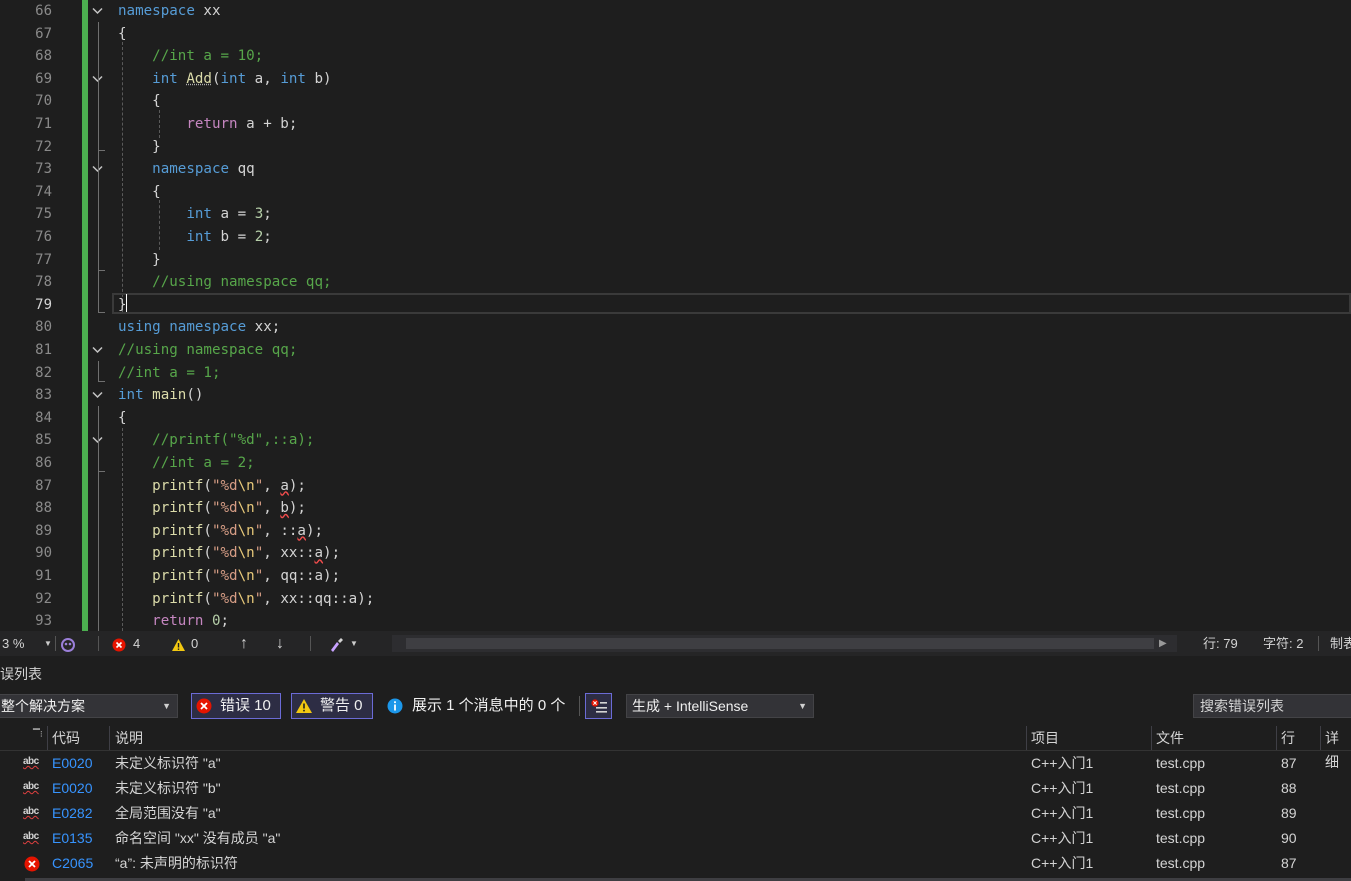 This screenshot has width=1351, height=881. What do you see at coordinates (675, 863) in the screenshot?
I see `error-row: C2065 “a”: 未声明的标识符 C++入门1 test.cpp 87` at bounding box center [675, 863].